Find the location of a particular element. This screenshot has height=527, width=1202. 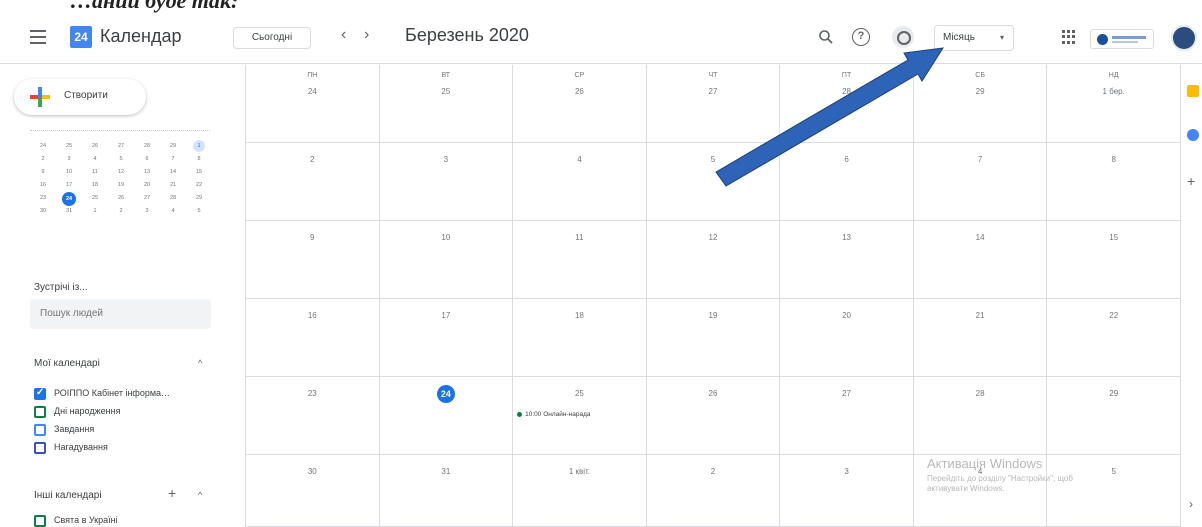

day-number: 27 is located at coordinates (846, 393).